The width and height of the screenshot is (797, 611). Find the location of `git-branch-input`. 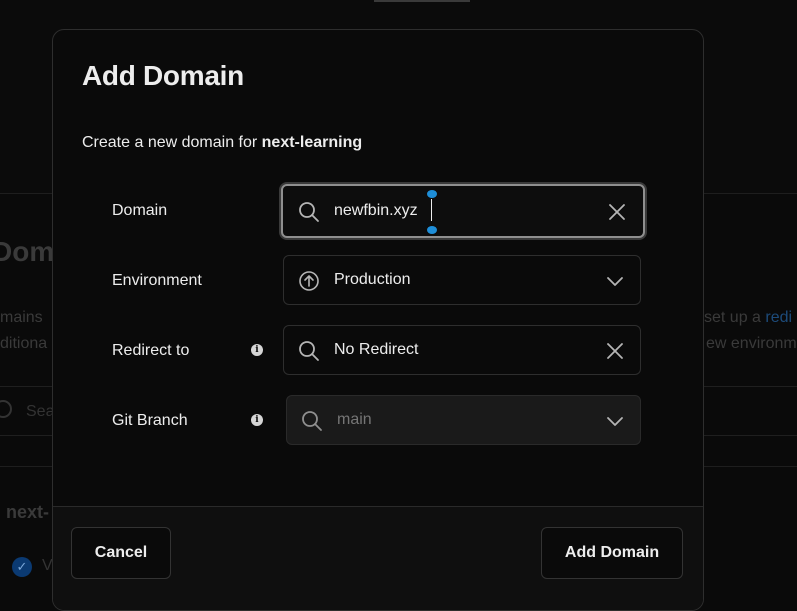

git-branch-input is located at coordinates (462, 420).